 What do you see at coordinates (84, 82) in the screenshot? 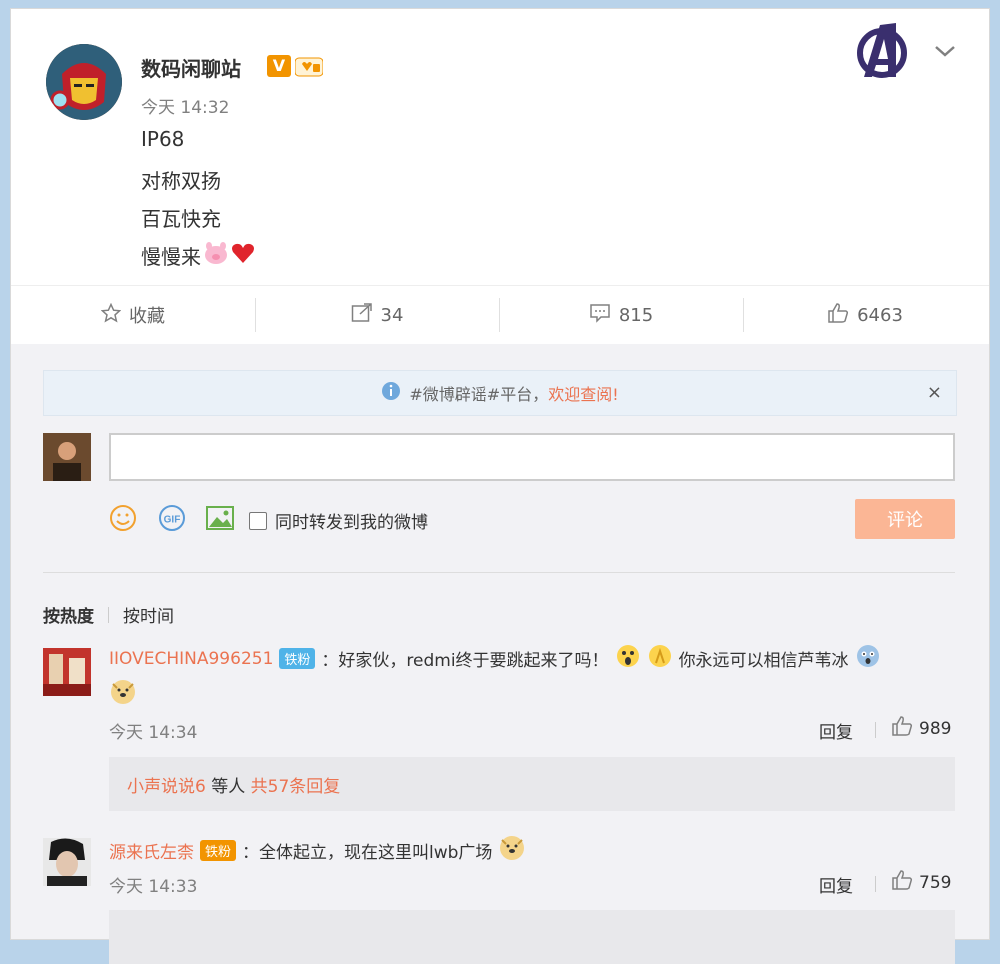
I see `author-avatar` at bounding box center [84, 82].